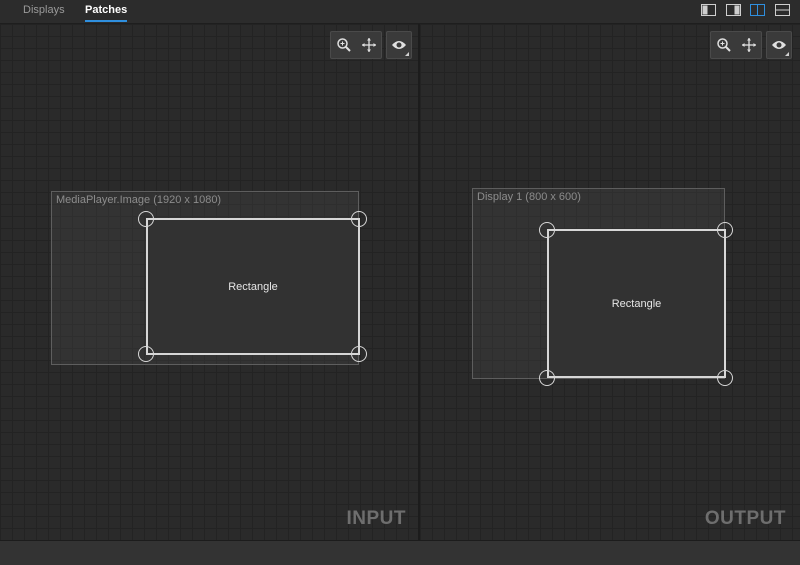 The width and height of the screenshot is (800, 565). Describe the element at coordinates (745, 518) in the screenshot. I see `panel-title-output: OUTPUT` at that location.